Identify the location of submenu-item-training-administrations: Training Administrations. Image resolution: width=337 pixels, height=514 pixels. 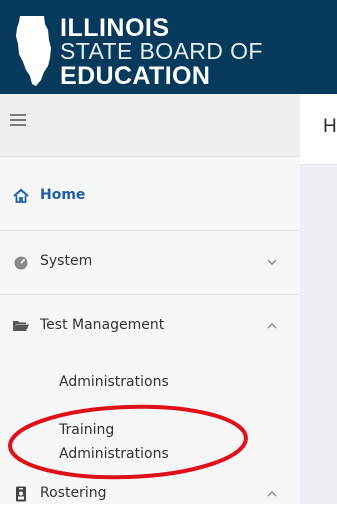
(134, 442).